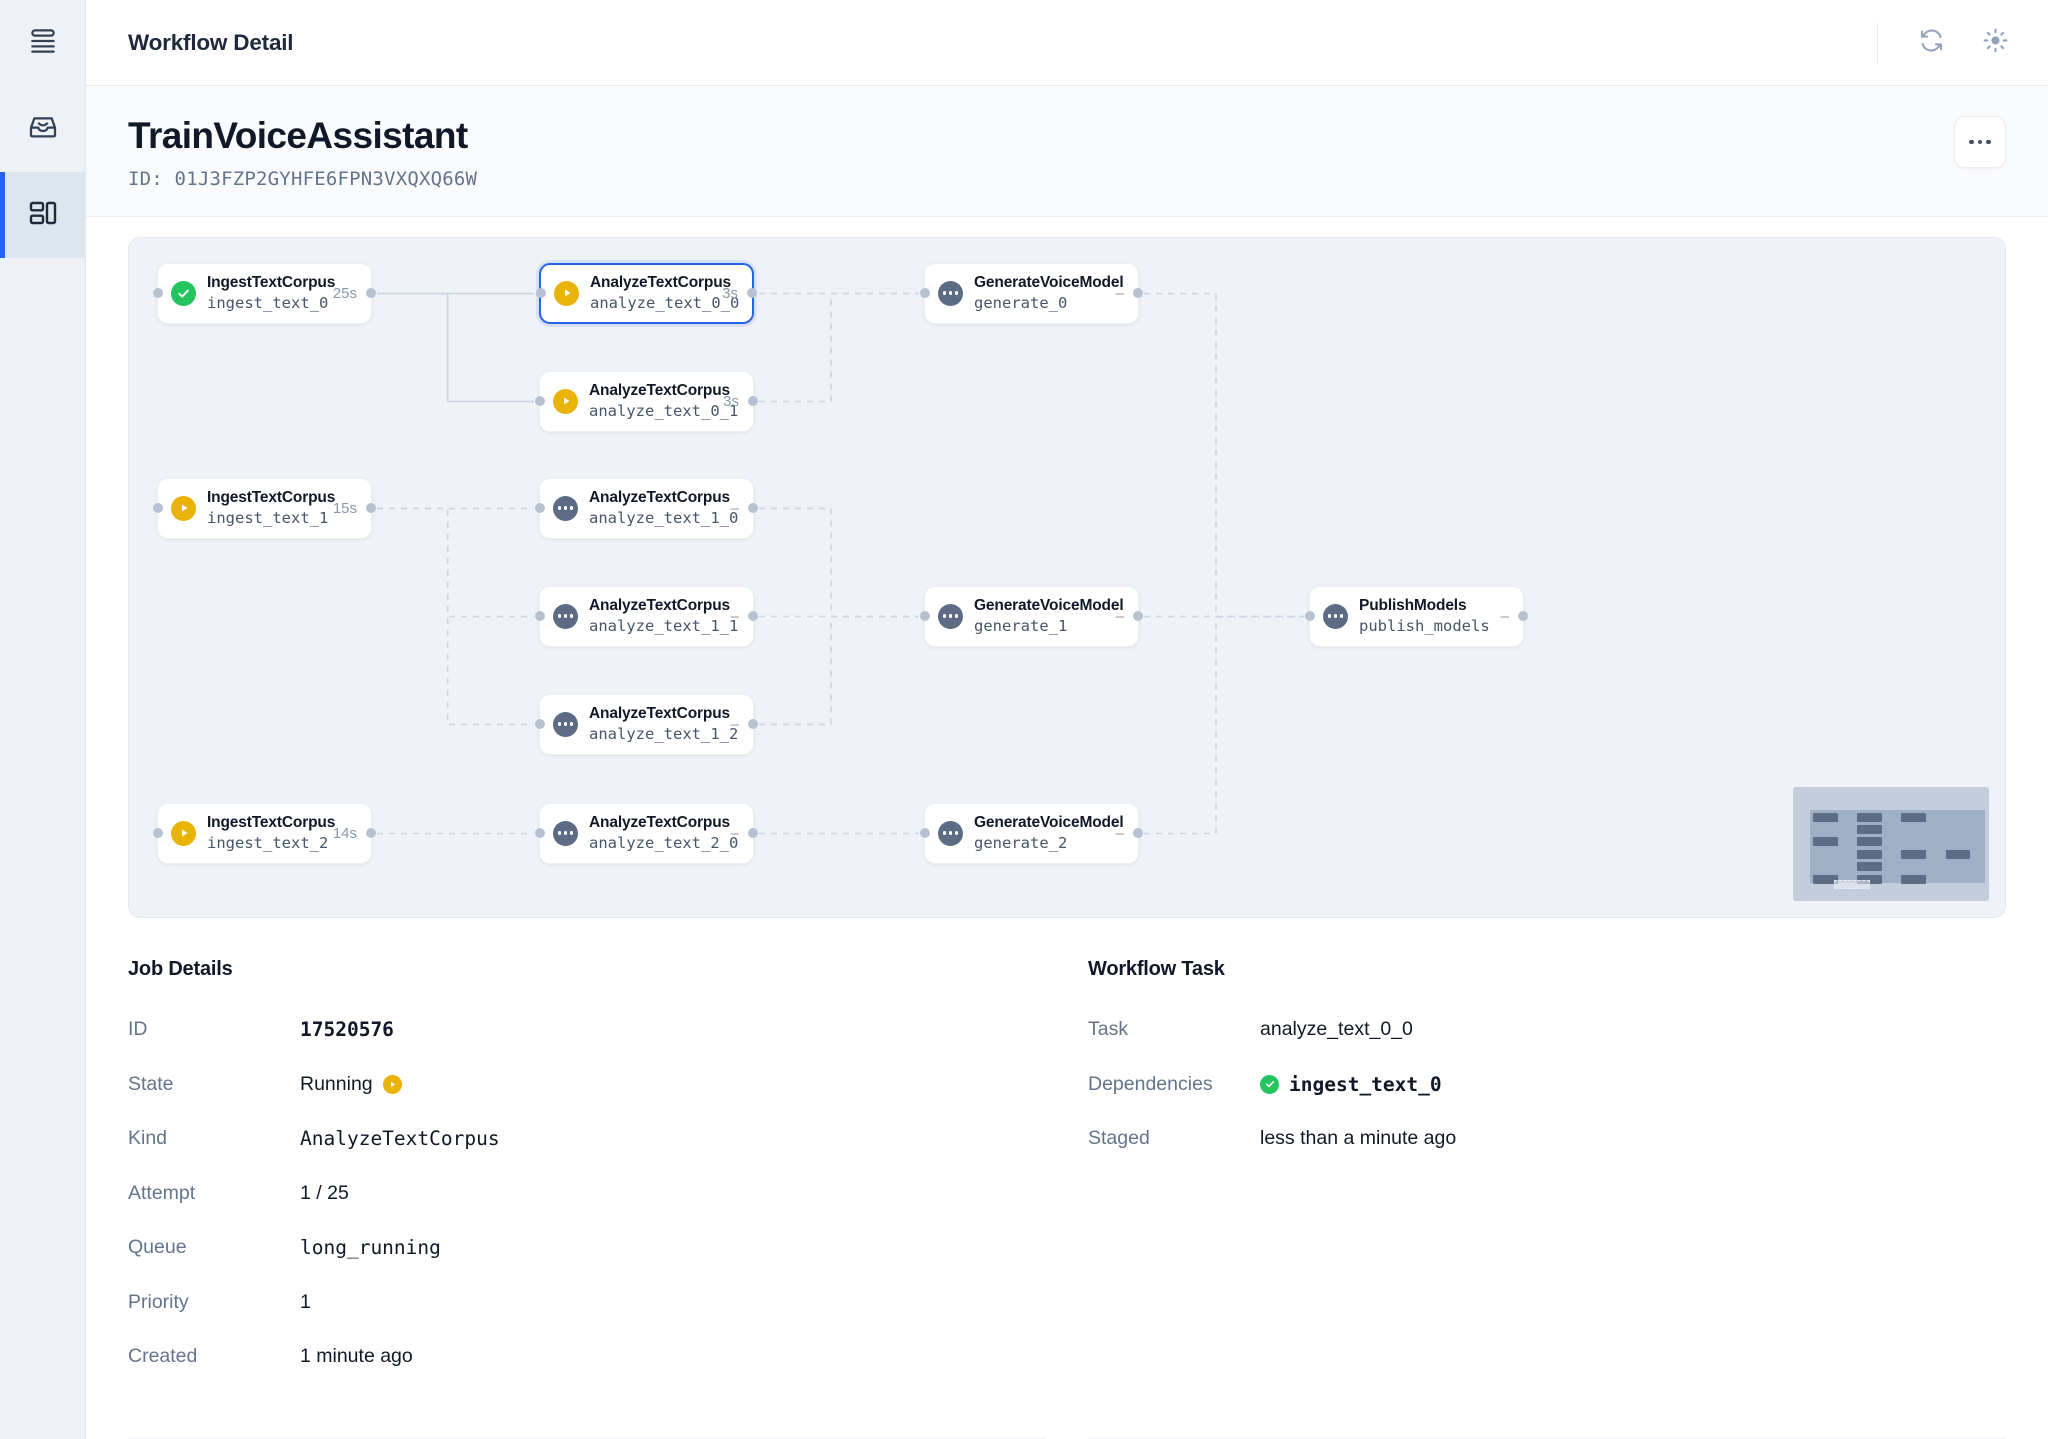  What do you see at coordinates (664, 842) in the screenshot?
I see `node-name: analyze_text_2_0` at bounding box center [664, 842].